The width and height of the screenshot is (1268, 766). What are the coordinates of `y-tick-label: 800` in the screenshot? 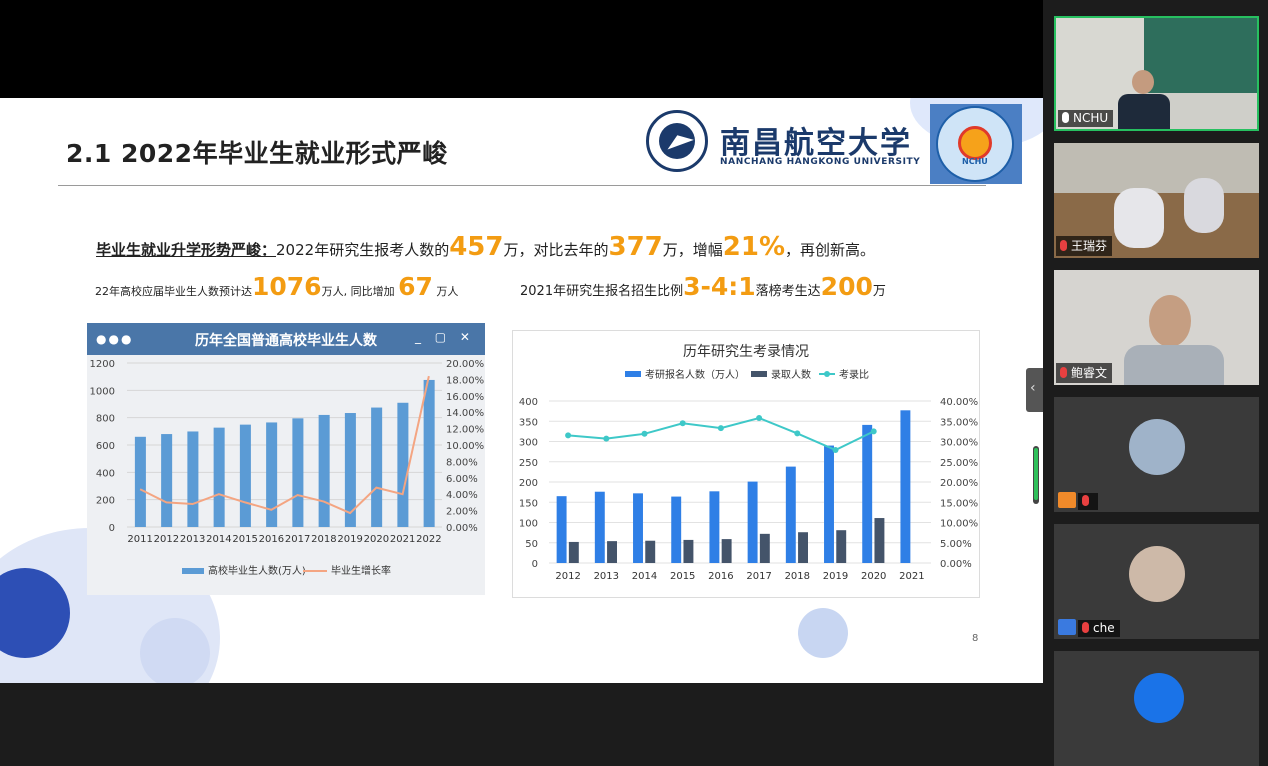 It's located at (105, 419).